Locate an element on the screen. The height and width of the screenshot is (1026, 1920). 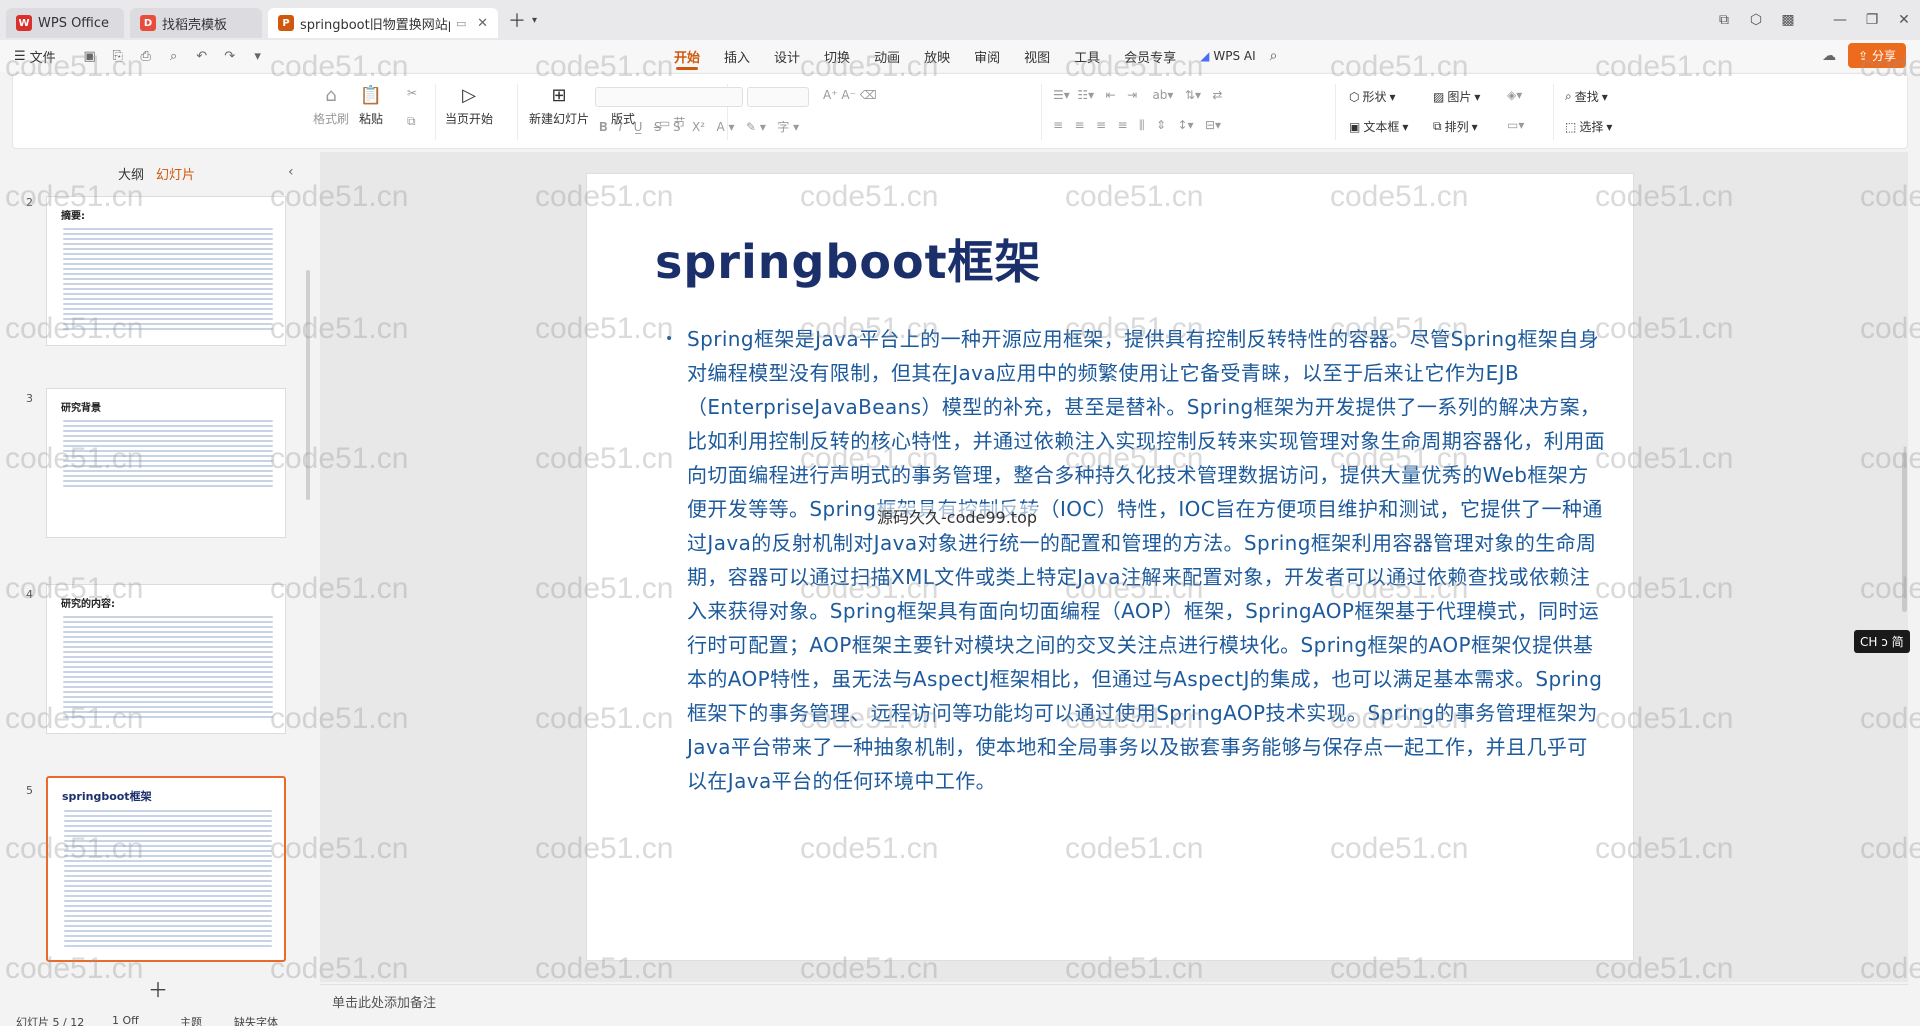
close-window-icon: ✕ is located at coordinates (1904, 20).